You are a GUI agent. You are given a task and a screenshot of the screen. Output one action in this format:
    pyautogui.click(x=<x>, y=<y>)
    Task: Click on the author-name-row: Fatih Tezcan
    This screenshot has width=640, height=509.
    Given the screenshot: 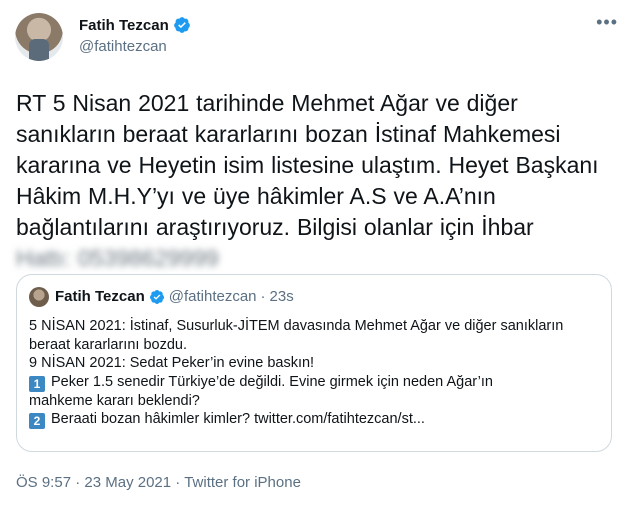 What is the action you would take?
    pyautogui.click(x=135, y=25)
    